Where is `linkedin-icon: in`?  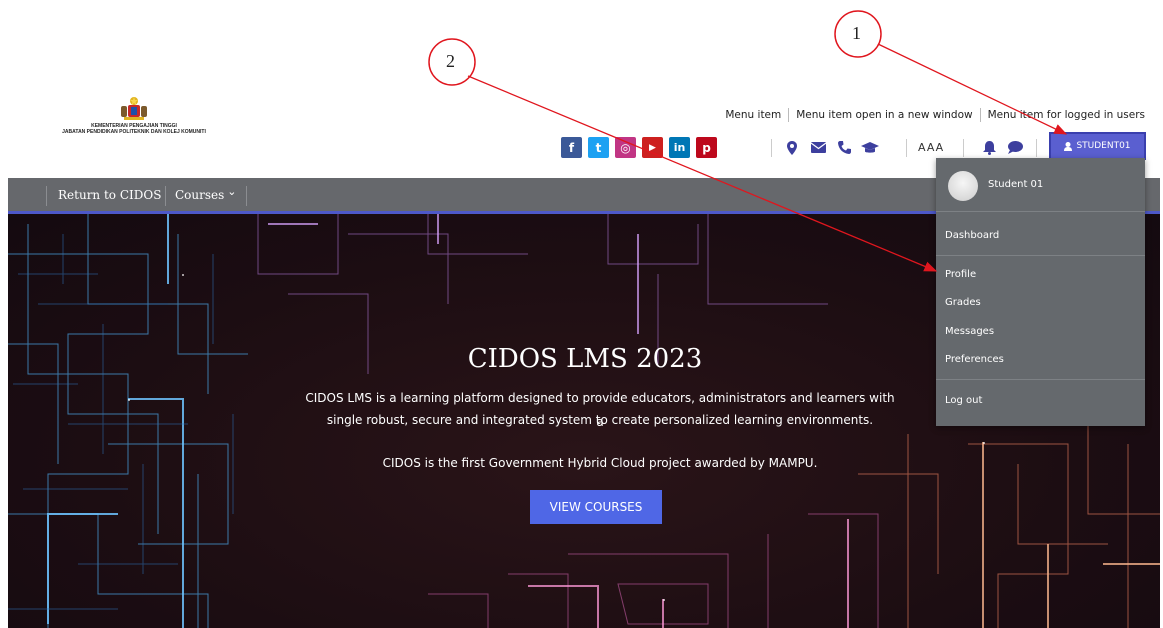
linkedin-icon: in is located at coordinates (679, 147).